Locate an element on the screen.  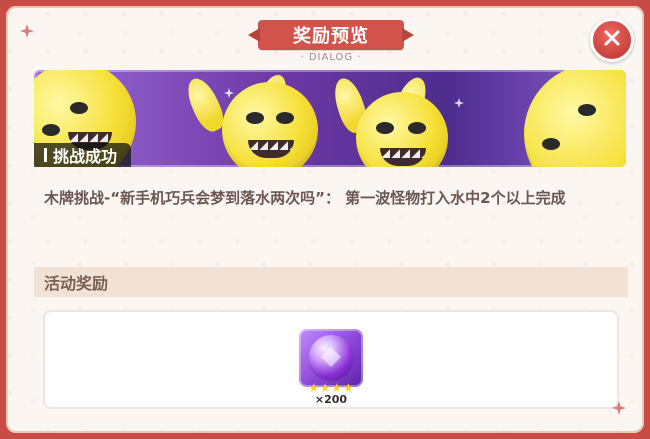
label-bar-icon is located at coordinates (45, 155).